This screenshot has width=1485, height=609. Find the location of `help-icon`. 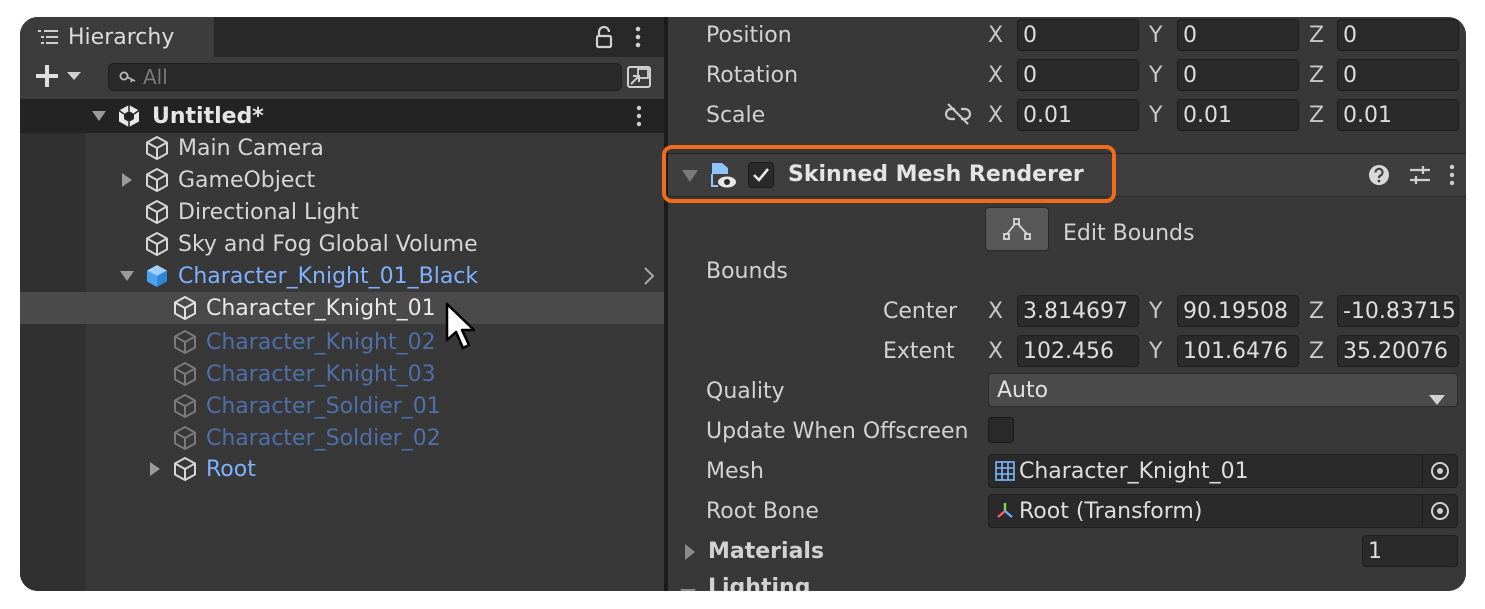

help-icon is located at coordinates (1379, 177).